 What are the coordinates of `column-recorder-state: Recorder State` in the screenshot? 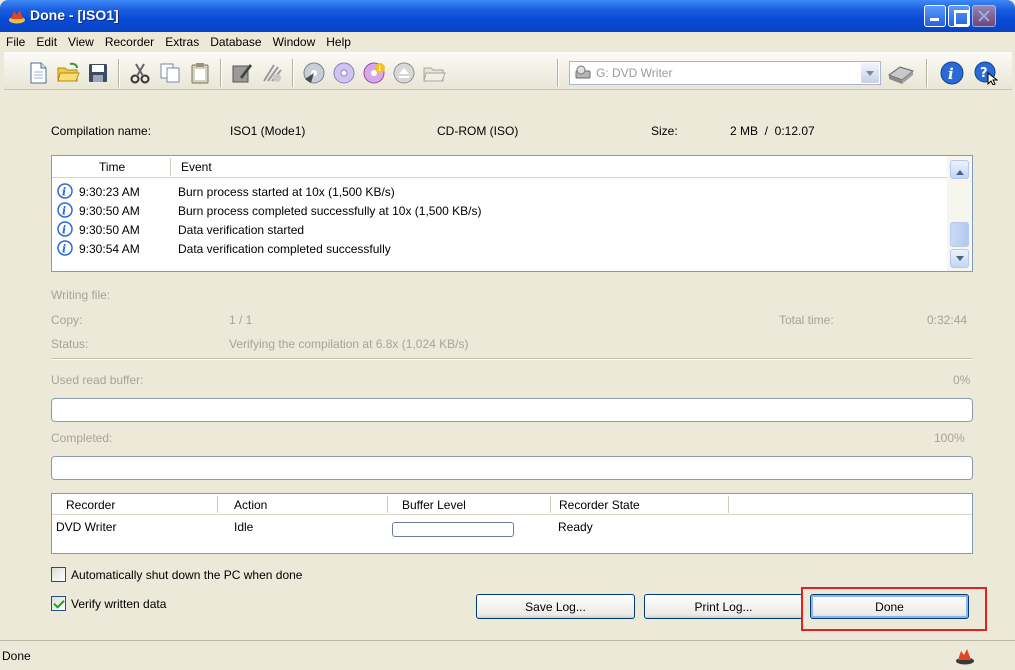 It's located at (599, 505).